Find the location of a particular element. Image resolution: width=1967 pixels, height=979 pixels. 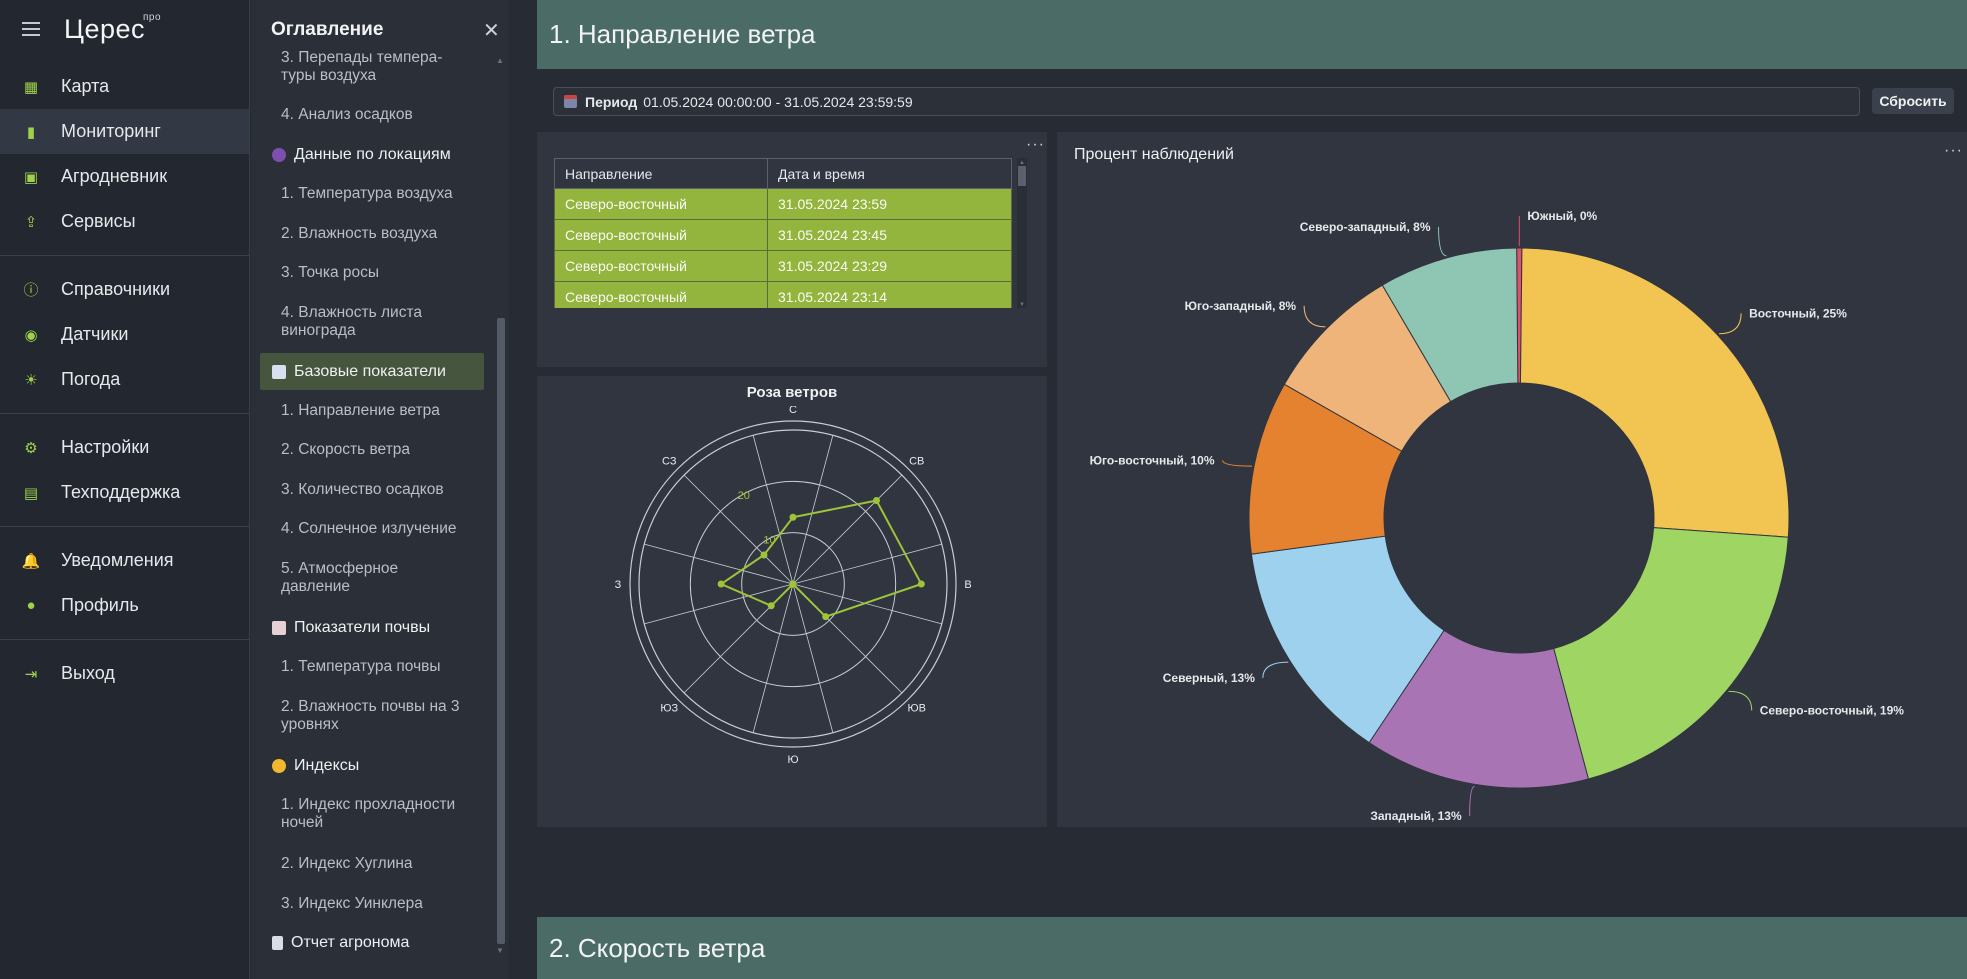

nav-item-info: ⓘ Справочники is located at coordinates (124, 289).